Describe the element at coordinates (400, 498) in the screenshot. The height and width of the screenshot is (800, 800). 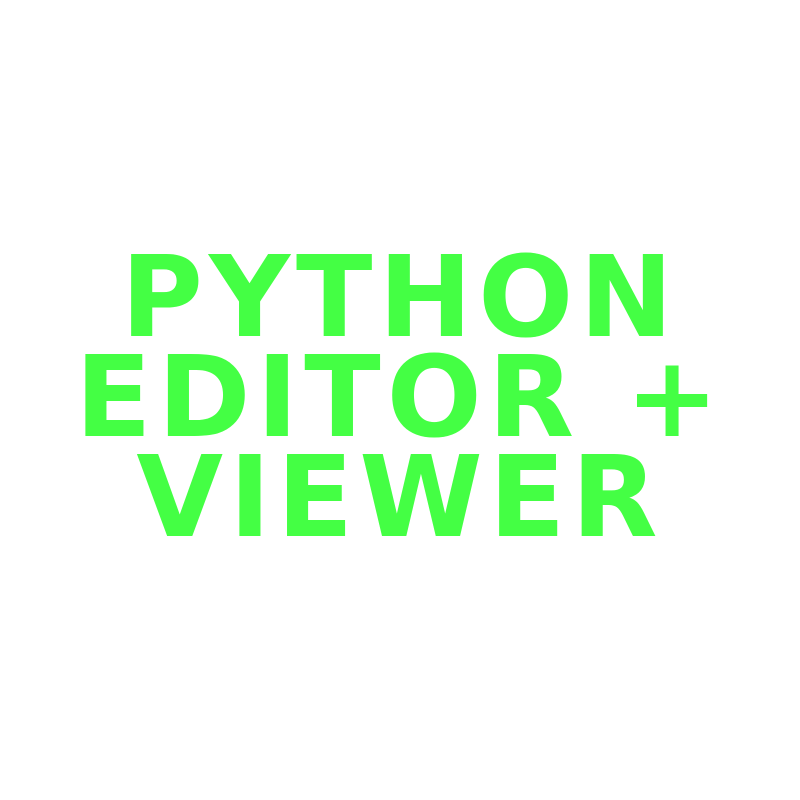
I see `logo-line-3: VIEWER` at that location.